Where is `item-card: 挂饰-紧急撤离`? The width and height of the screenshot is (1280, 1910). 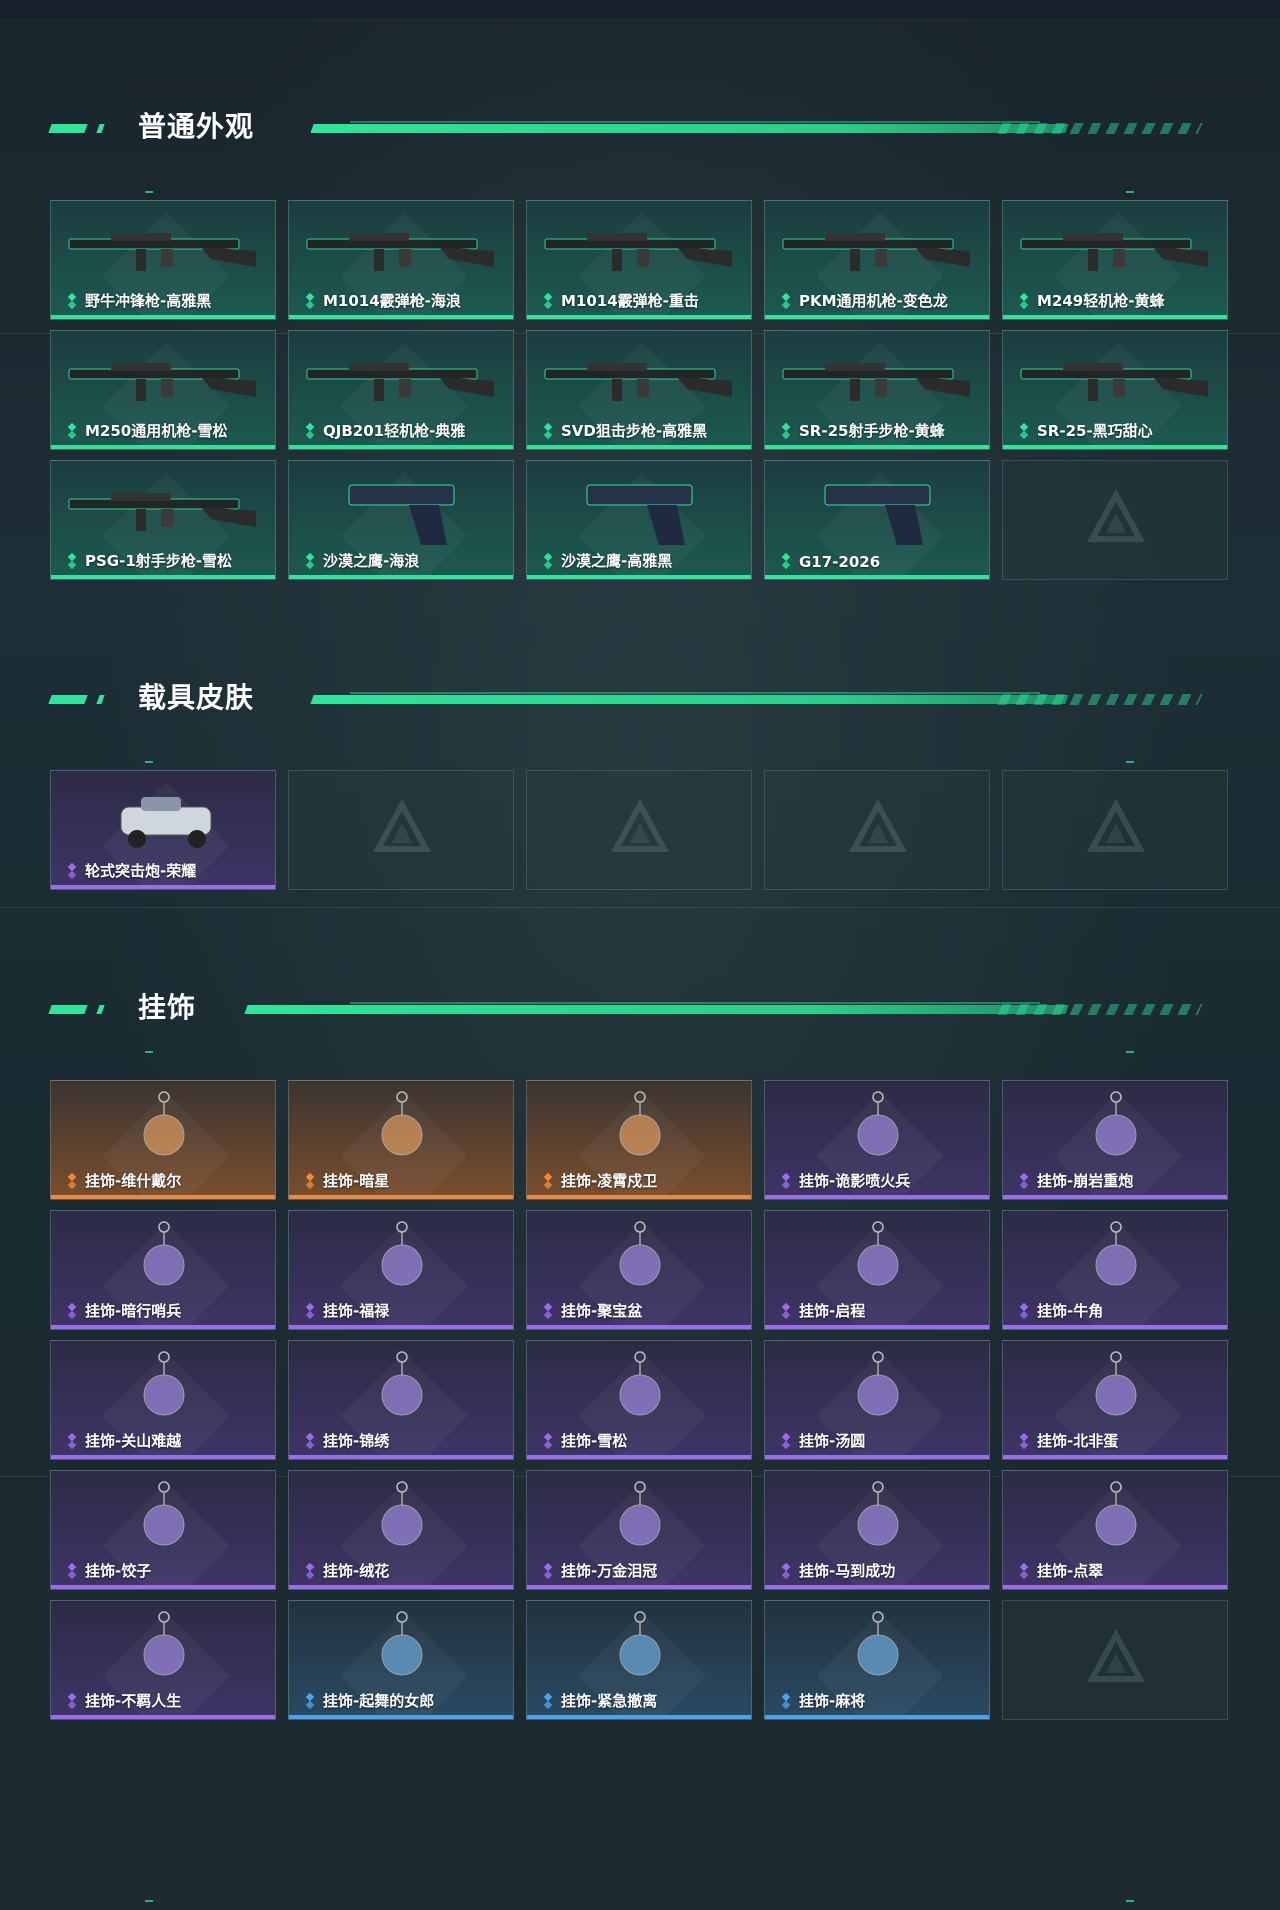 item-card: 挂饰-紧急撤离 is located at coordinates (639, 1660).